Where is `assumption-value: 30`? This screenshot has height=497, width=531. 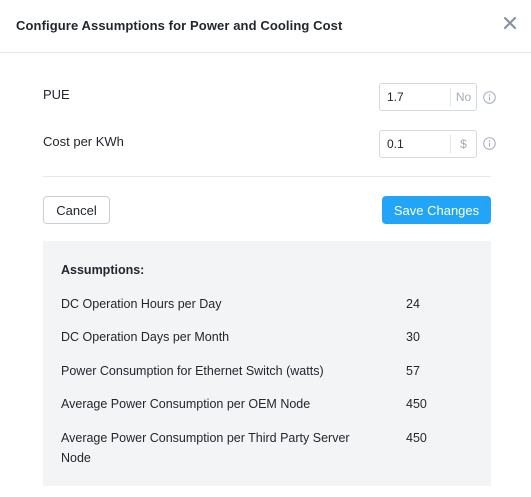 assumption-value: 30 is located at coordinates (413, 337).